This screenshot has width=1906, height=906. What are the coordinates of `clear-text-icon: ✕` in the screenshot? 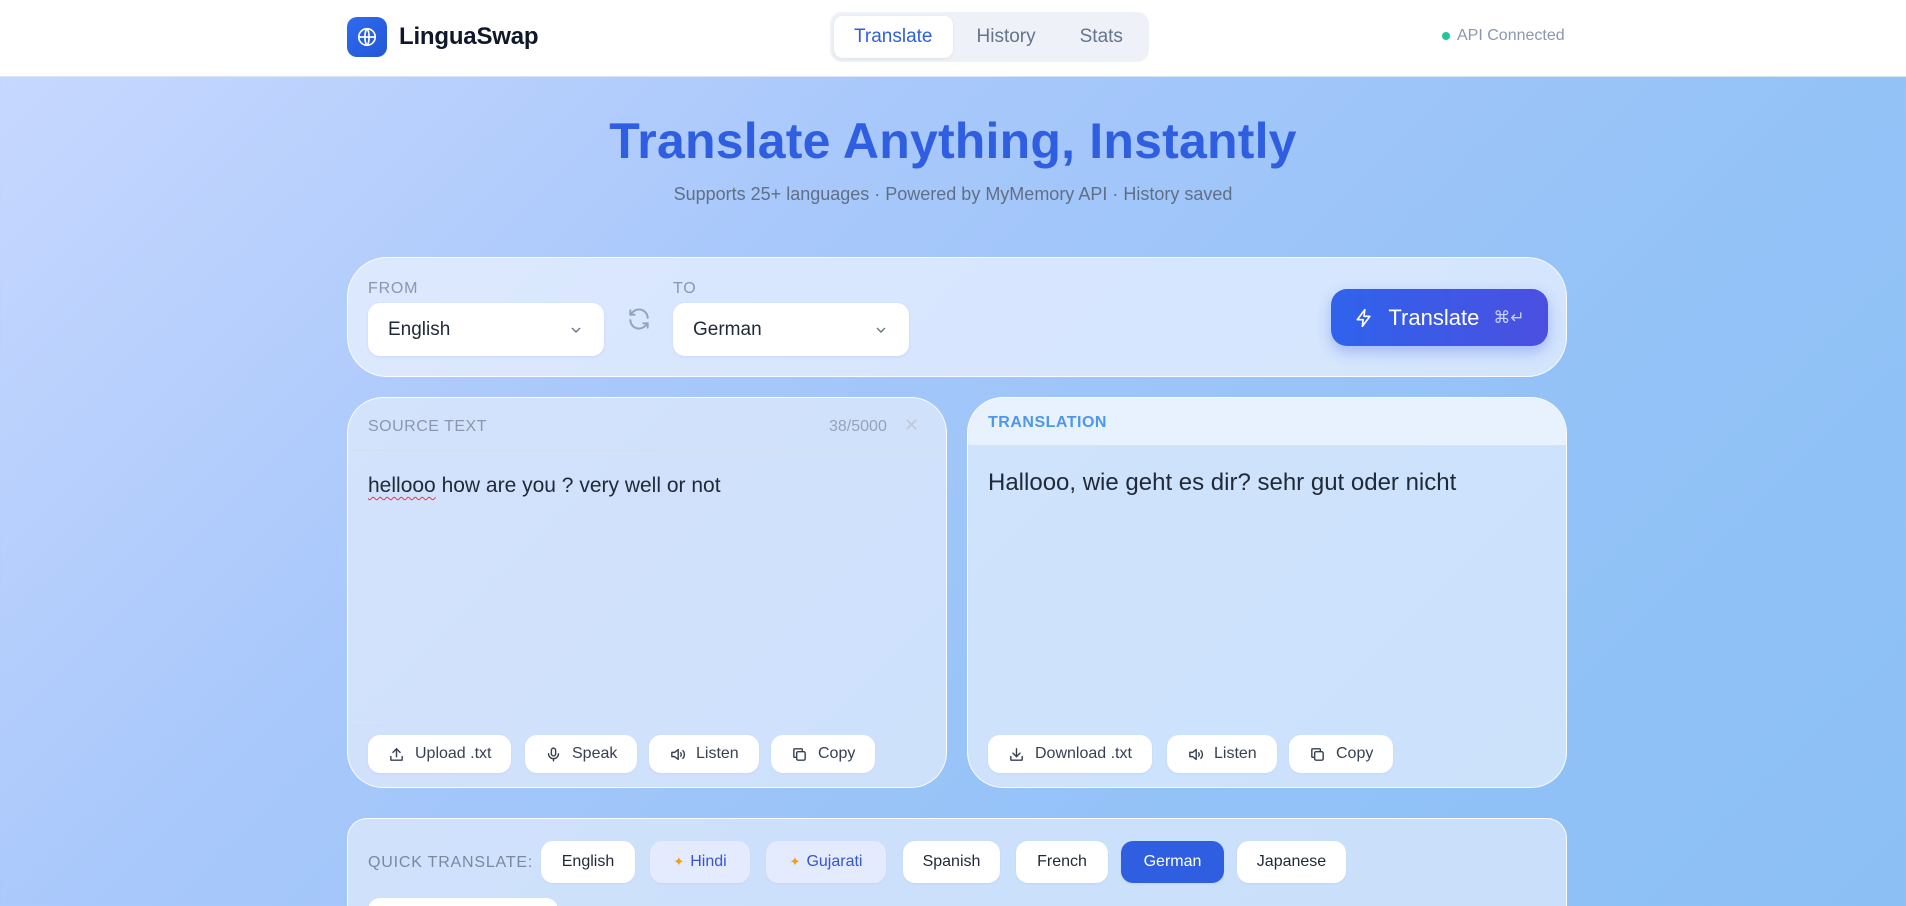 It's located at (911, 425).